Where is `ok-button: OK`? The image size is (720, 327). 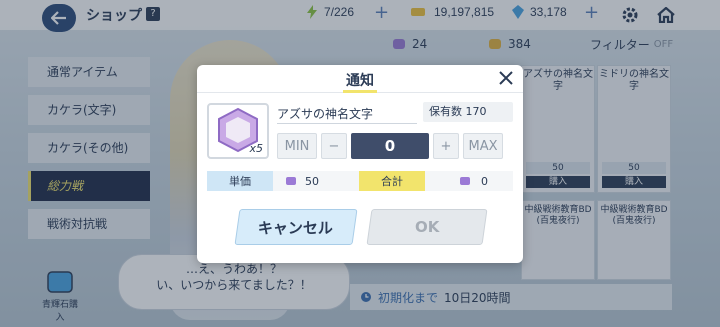 ok-button: OK is located at coordinates (427, 227).